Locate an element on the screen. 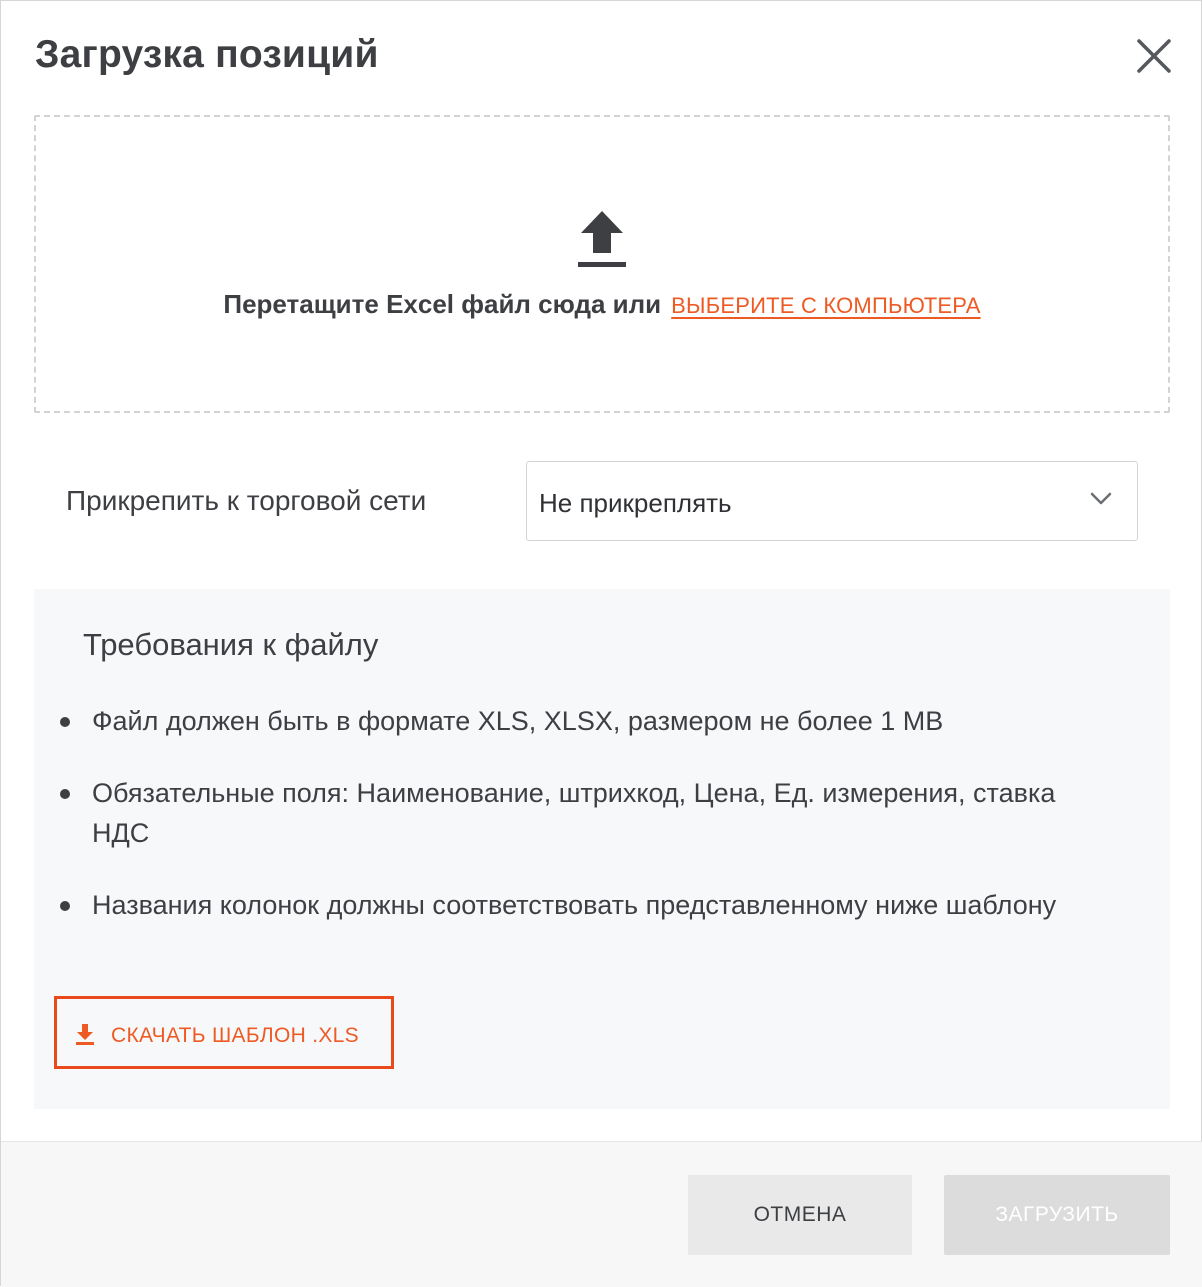 The width and height of the screenshot is (1202, 1287). attach-network-label: Прикрепить к торговой сети is located at coordinates (246, 500).